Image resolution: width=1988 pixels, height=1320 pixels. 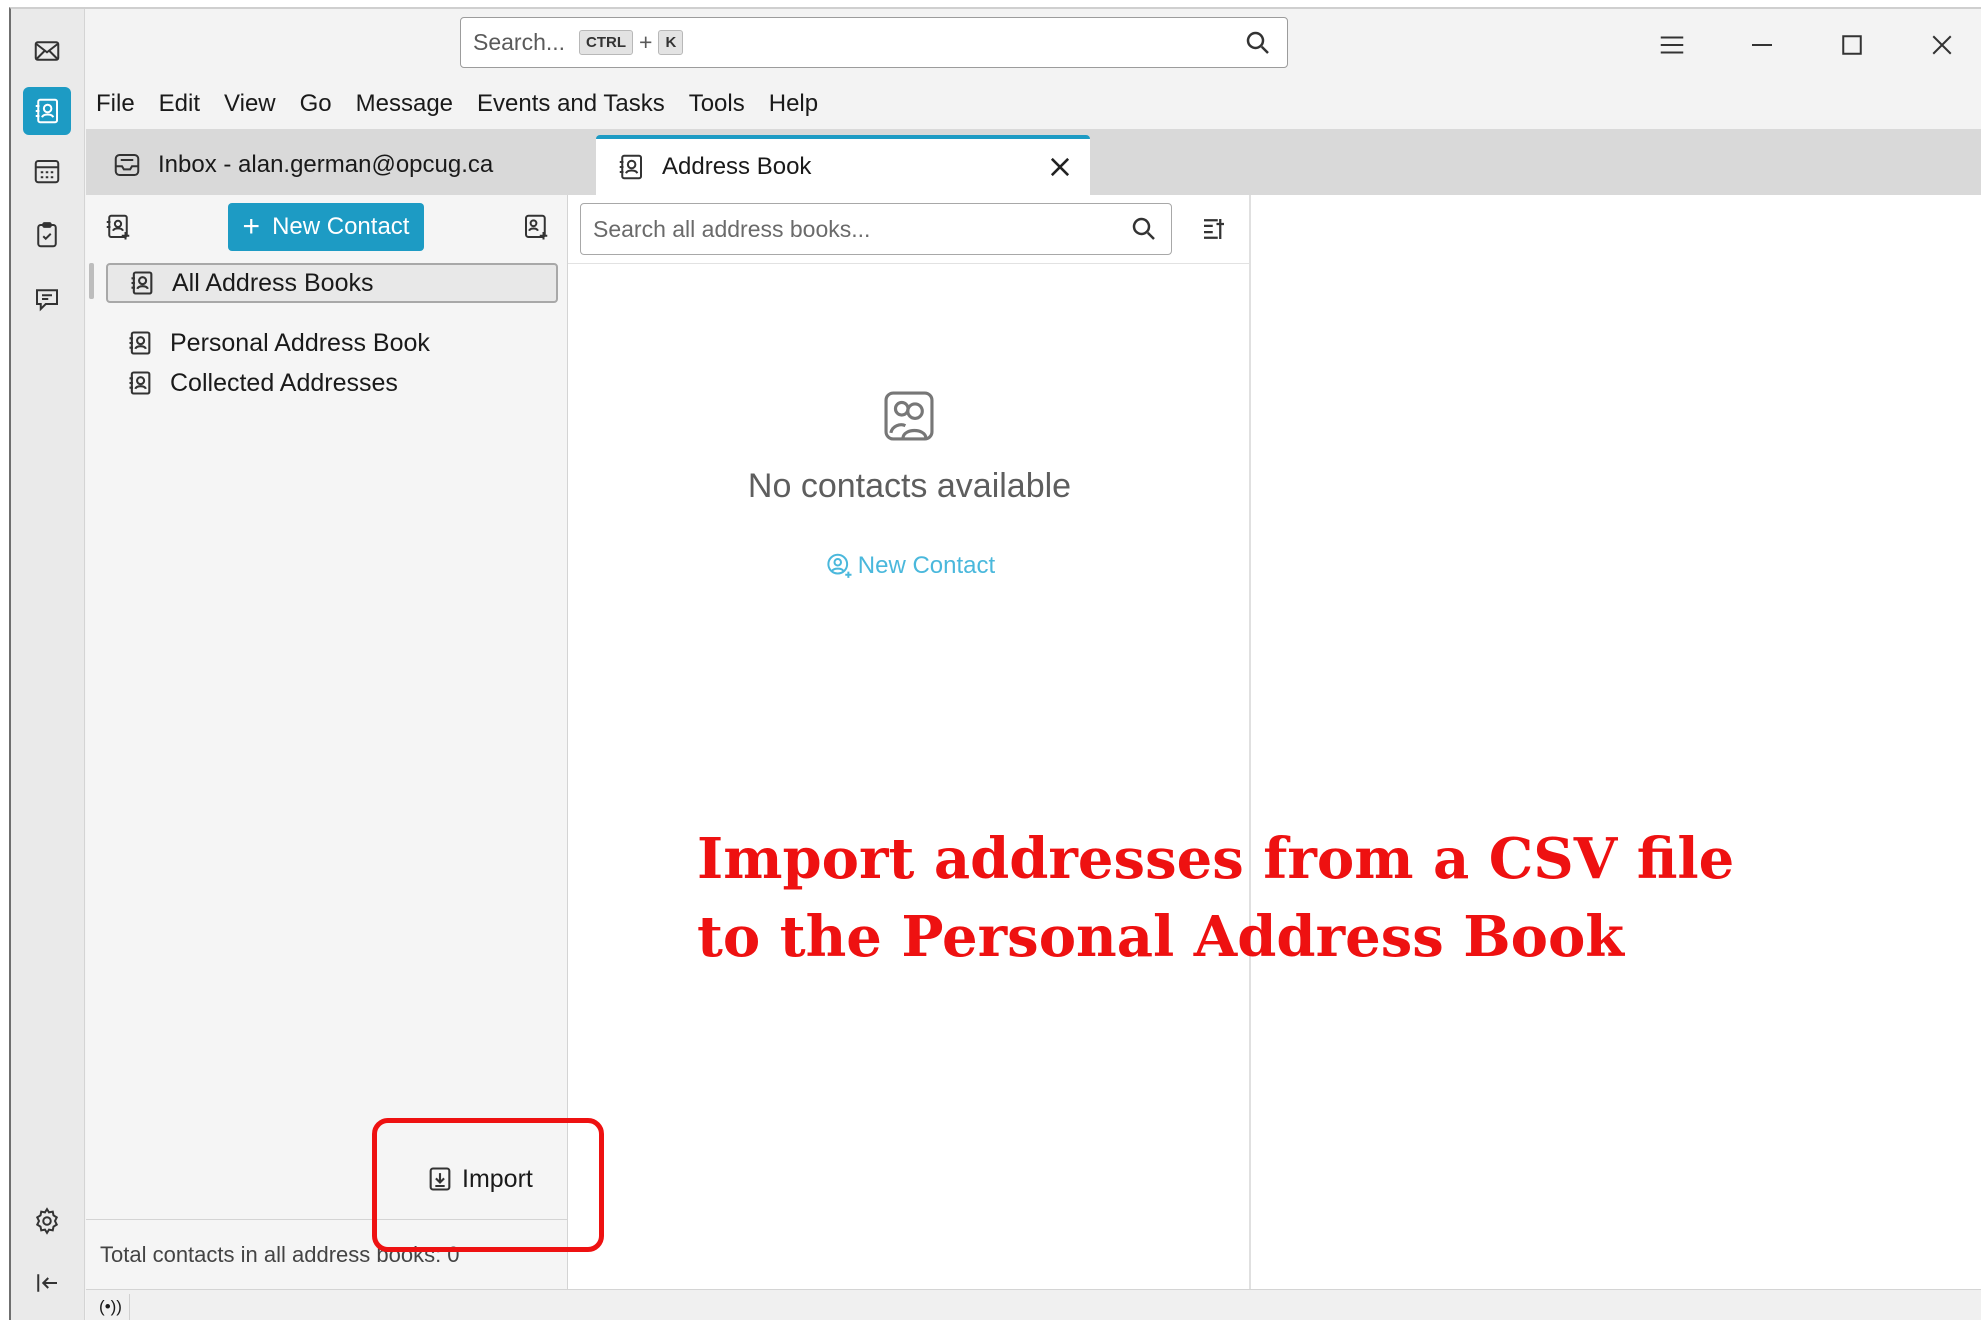 I want to click on new-contact-button: + New Contact, so click(x=326, y=227).